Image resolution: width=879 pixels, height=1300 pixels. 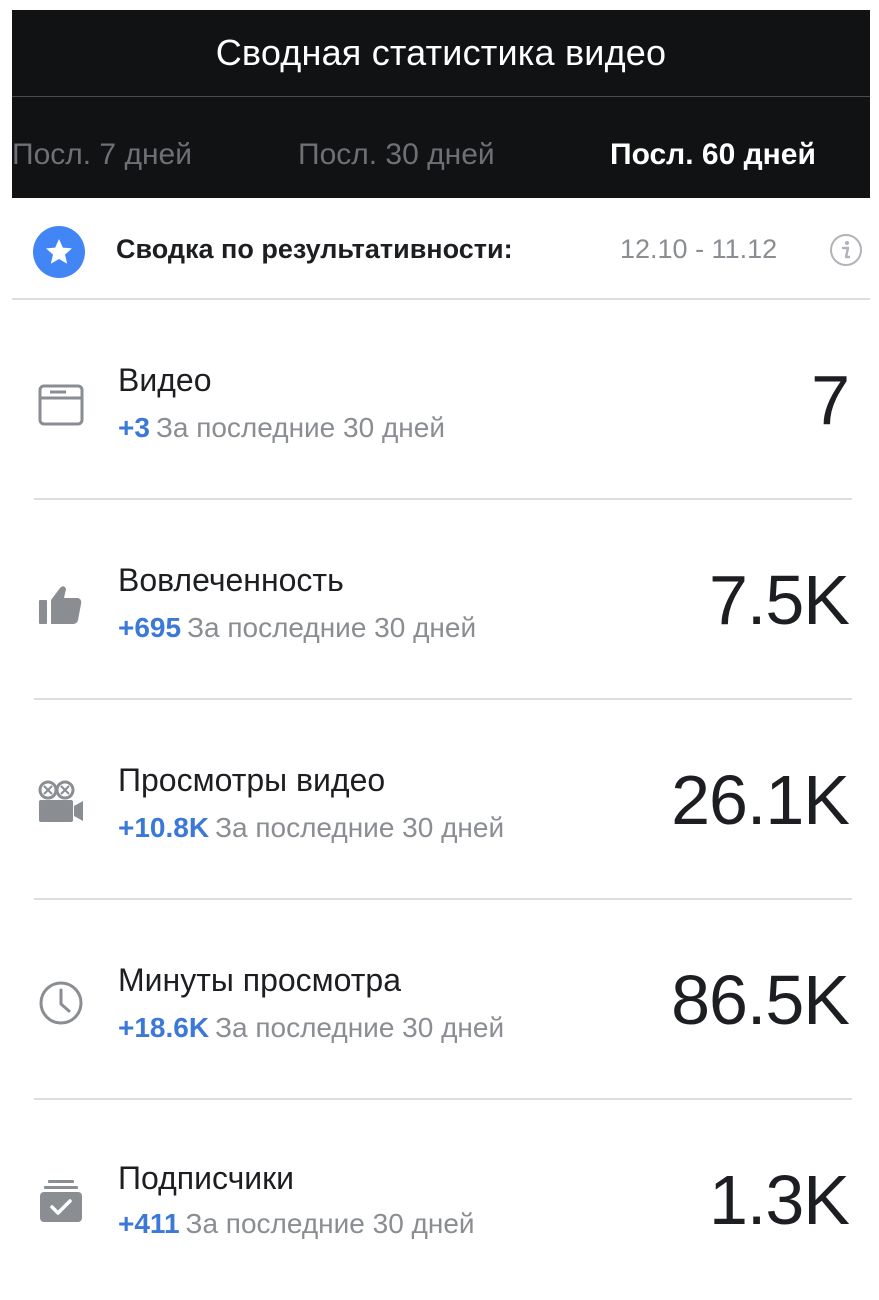 I want to click on header-divider, so click(x=441, y=96).